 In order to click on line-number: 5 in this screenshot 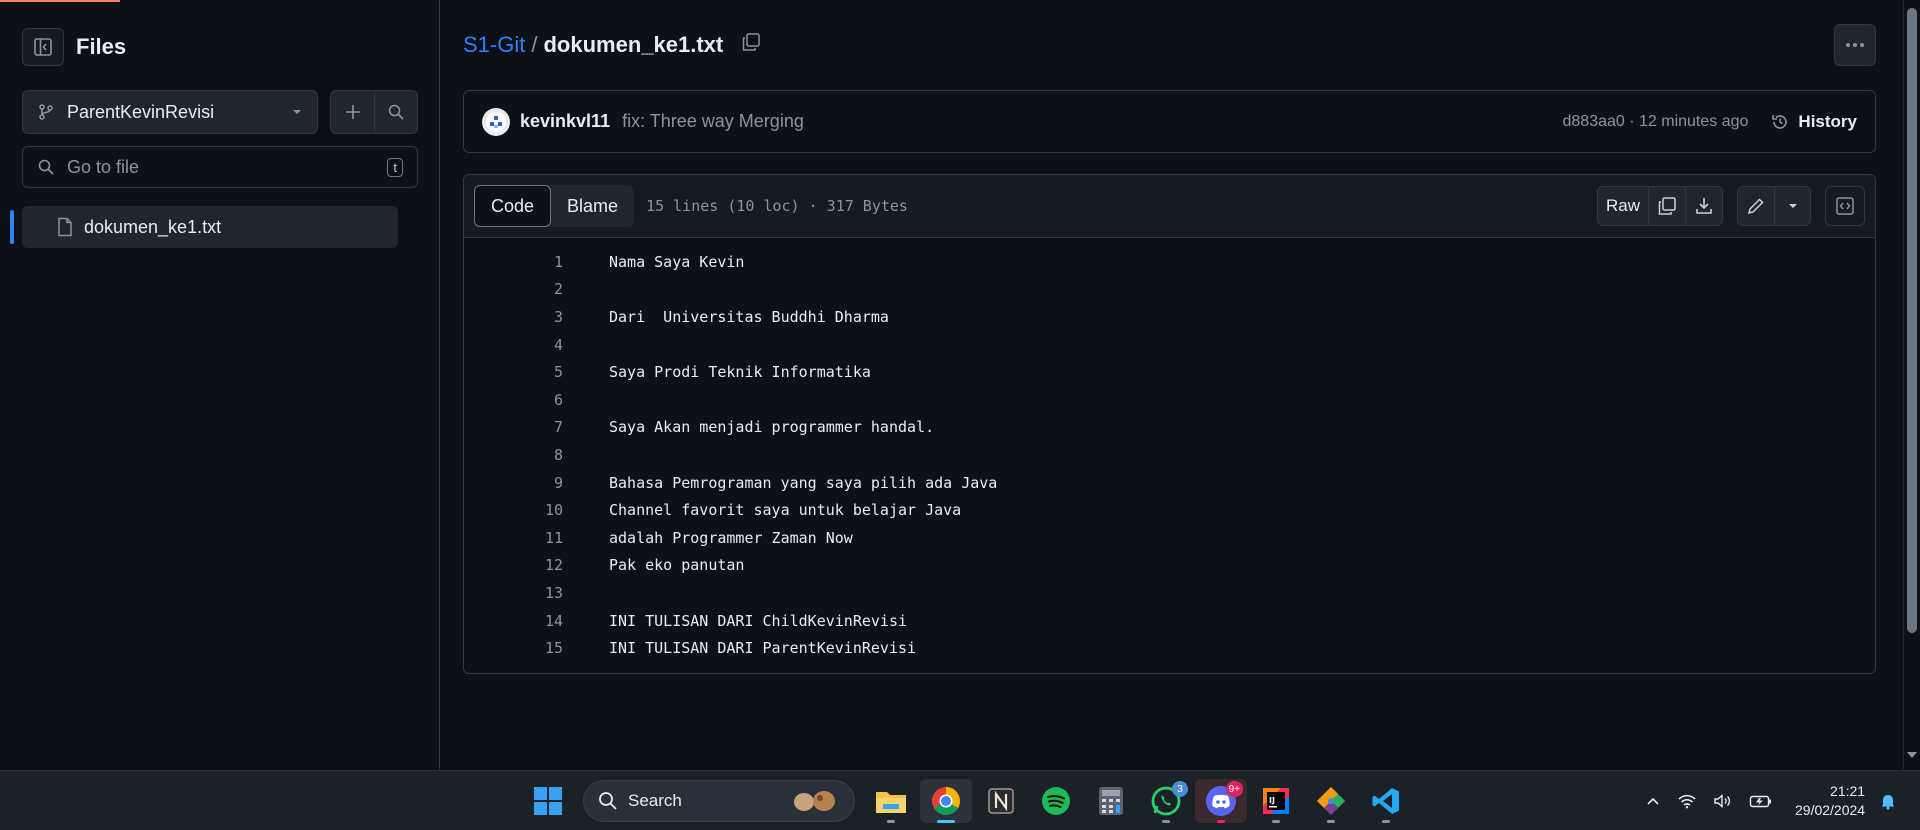, I will do `click(513, 372)`.